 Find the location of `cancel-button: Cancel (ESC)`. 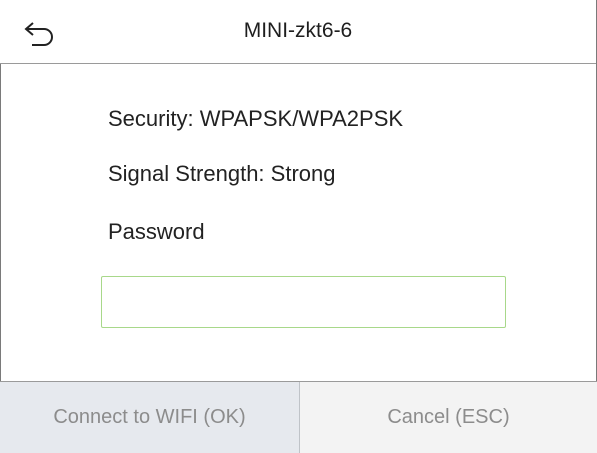

cancel-button: Cancel (ESC) is located at coordinates (448, 417).